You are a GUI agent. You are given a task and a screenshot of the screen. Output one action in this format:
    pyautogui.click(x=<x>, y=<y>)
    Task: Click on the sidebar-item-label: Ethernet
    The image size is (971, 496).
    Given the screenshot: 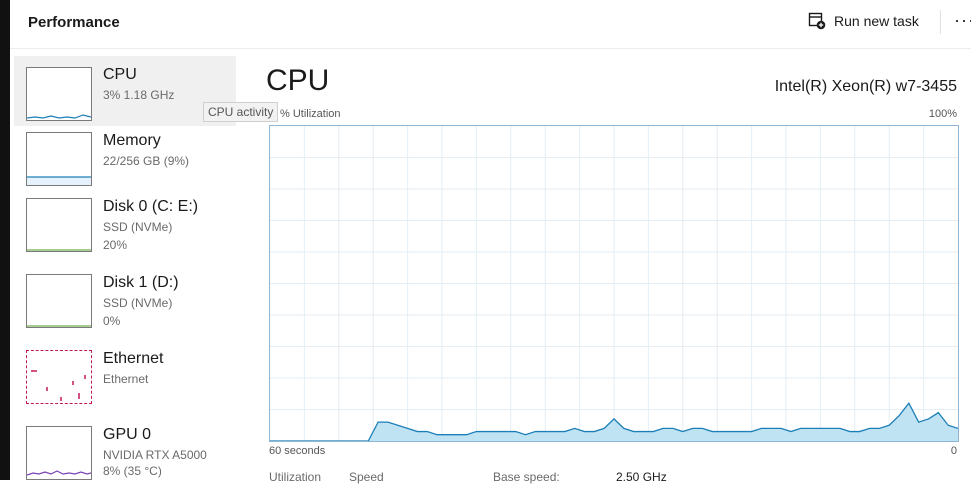 What is the action you would take?
    pyautogui.click(x=133, y=358)
    